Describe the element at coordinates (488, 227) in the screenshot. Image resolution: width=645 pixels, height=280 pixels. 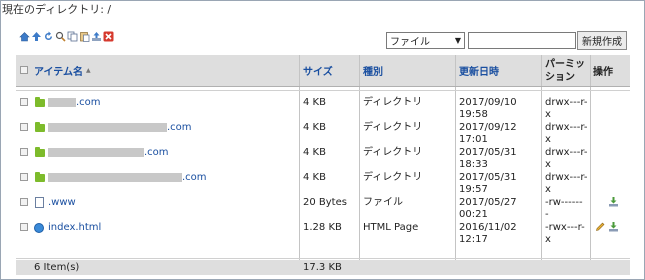
I see `row-date: 2016/11/02` at that location.